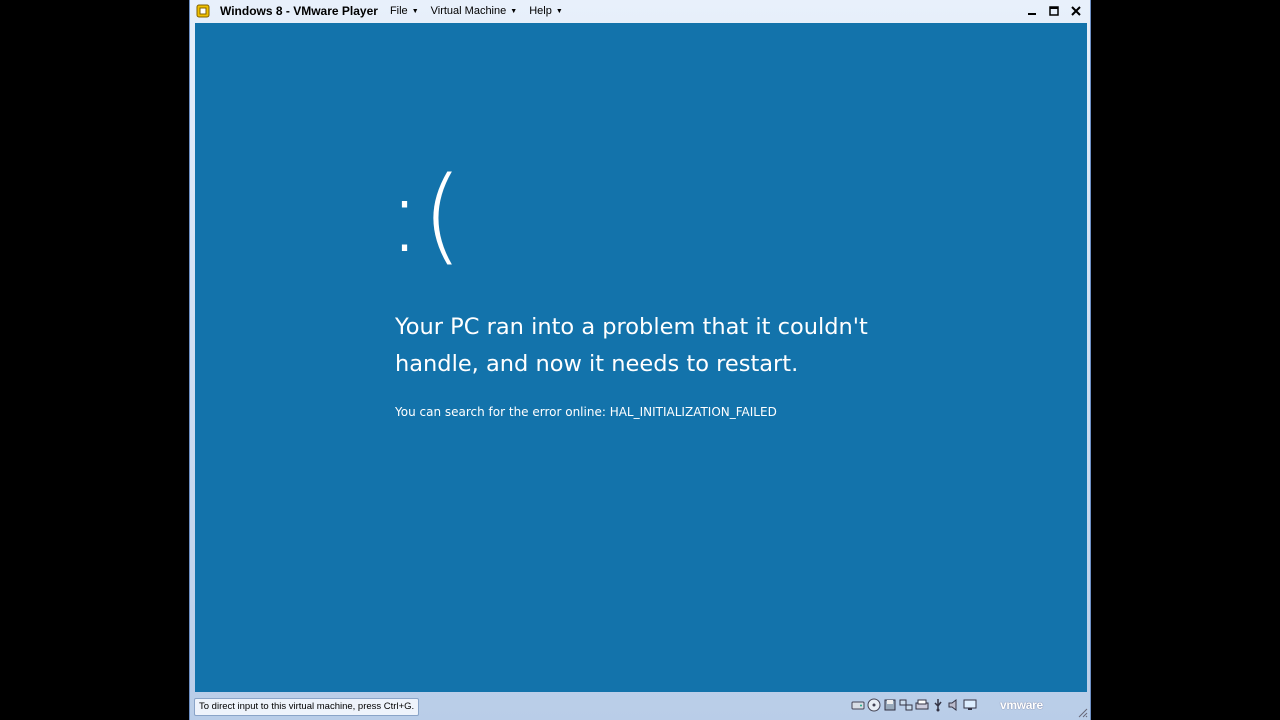 The image size is (1280, 720). I want to click on close-icon, so click(1076, 10).